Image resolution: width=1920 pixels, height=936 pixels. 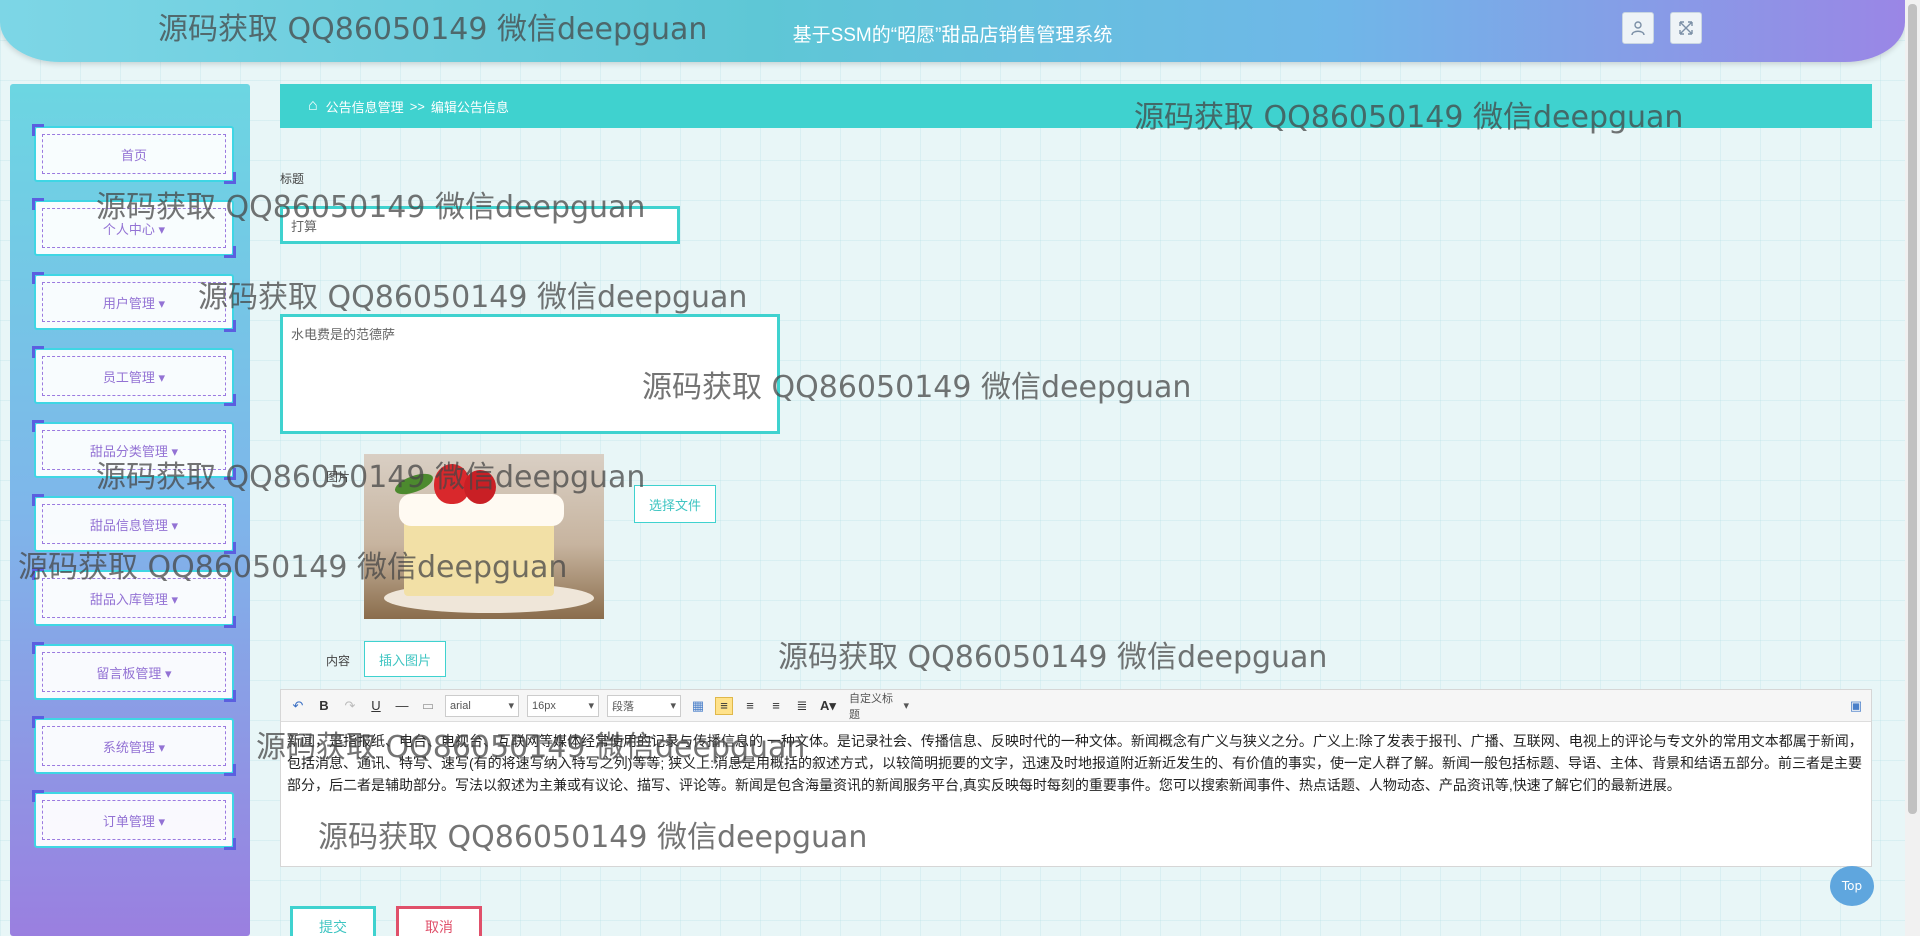 What do you see at coordinates (724, 705) in the screenshot?
I see `align-left-icon: ≡` at bounding box center [724, 705].